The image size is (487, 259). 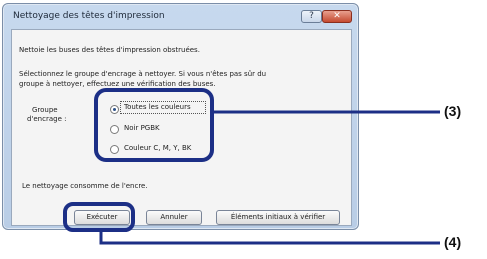 I want to click on callout-label-4: (4), so click(x=453, y=242).